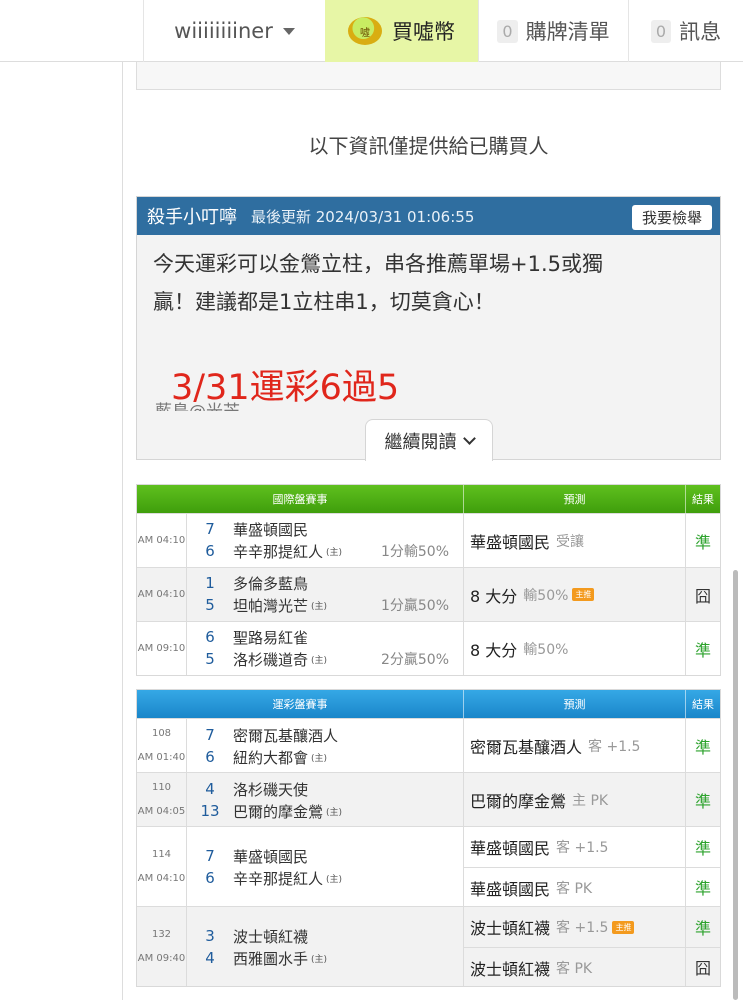 This screenshot has height=1000, width=743. I want to click on analysis-line: 贏！建議都是1立柱串1，切莫貪心！, so click(324, 302).